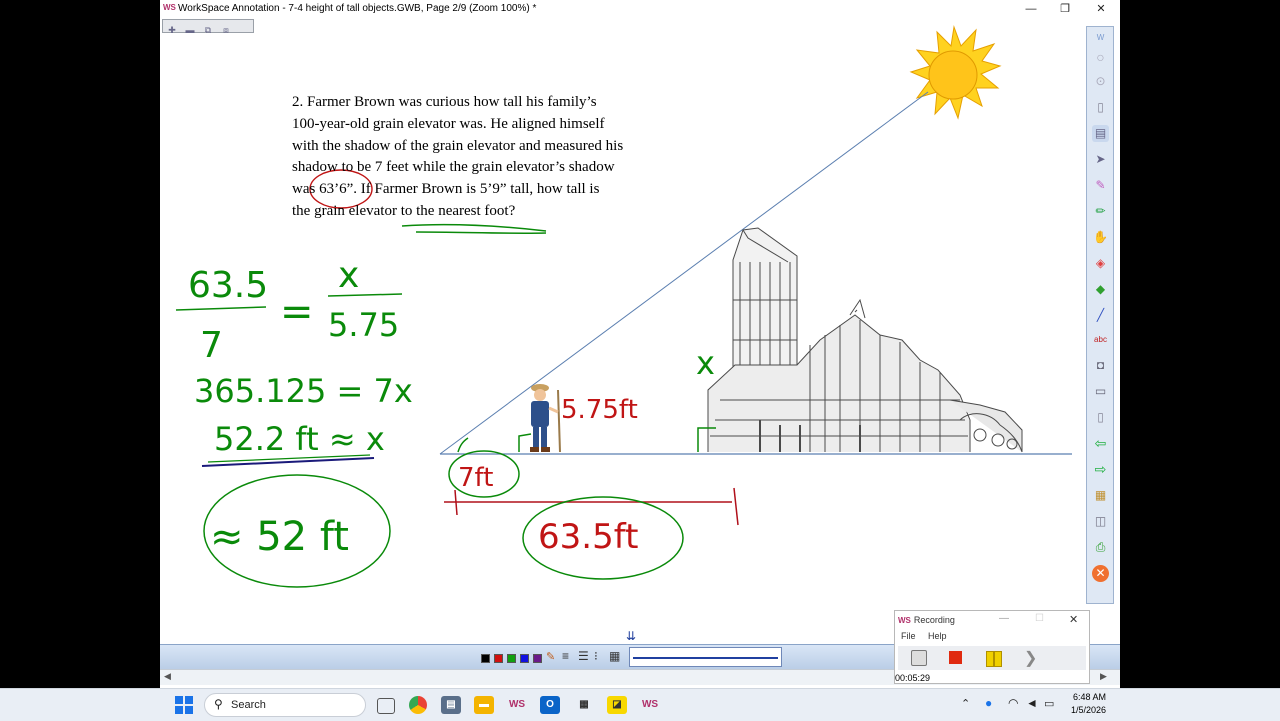  What do you see at coordinates (1100, 37) in the screenshot?
I see `palette-logo-icon: W` at bounding box center [1100, 37].